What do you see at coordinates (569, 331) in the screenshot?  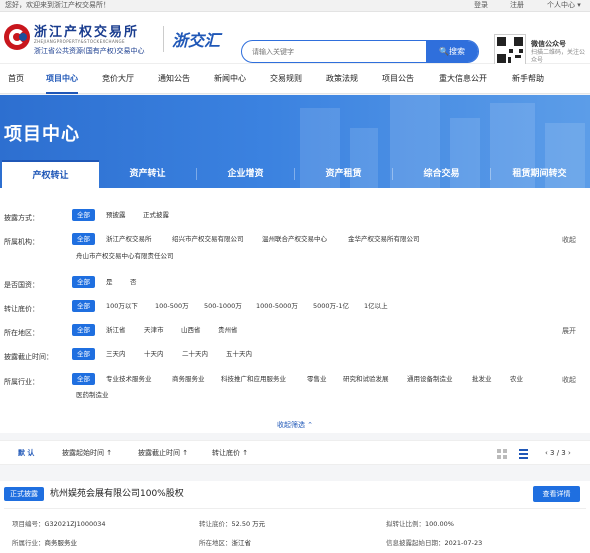 I see `region-expand-toggle: 展开` at bounding box center [569, 331].